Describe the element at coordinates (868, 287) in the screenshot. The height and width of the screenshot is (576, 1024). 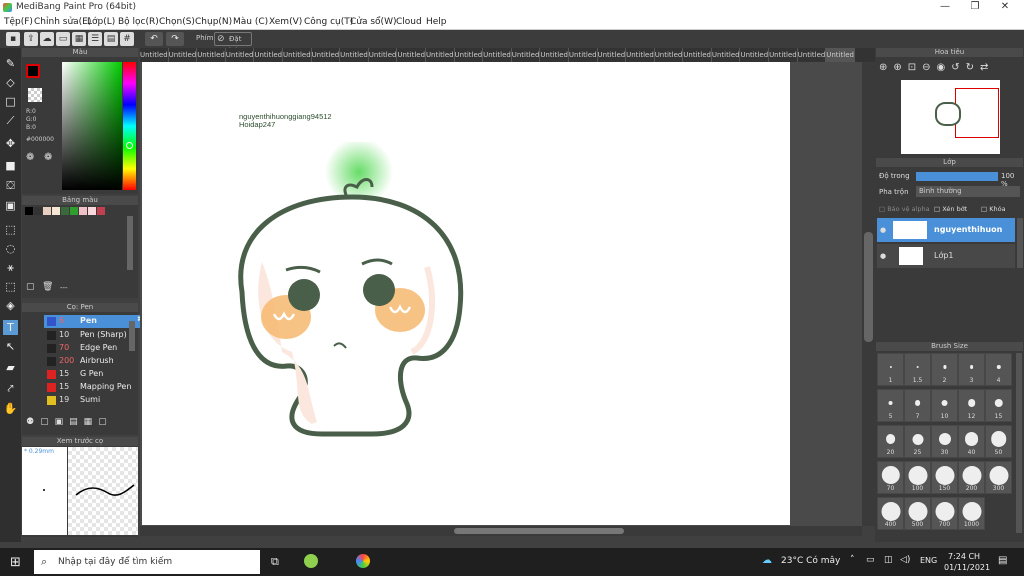
I see `vertical-scroll-thumb` at that location.